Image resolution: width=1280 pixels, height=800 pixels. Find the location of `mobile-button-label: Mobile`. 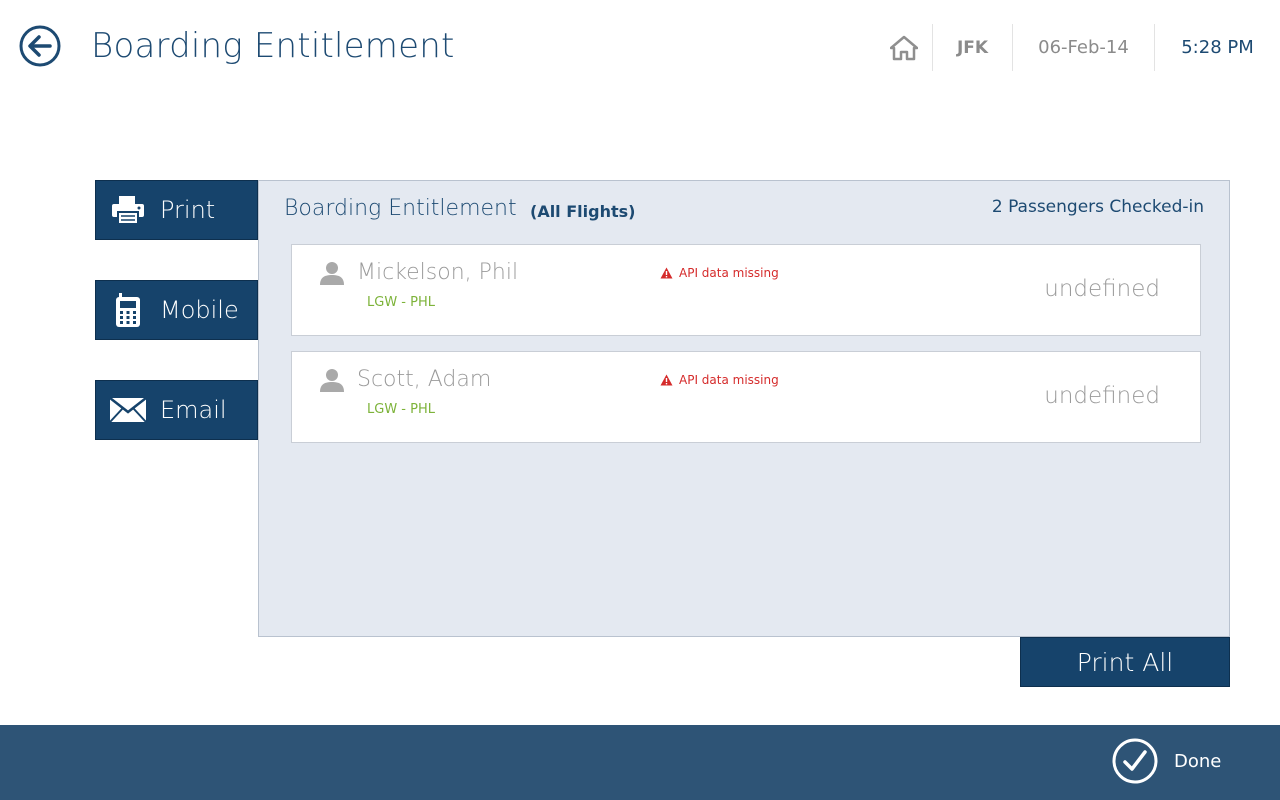

mobile-button-label: Mobile is located at coordinates (199, 310).